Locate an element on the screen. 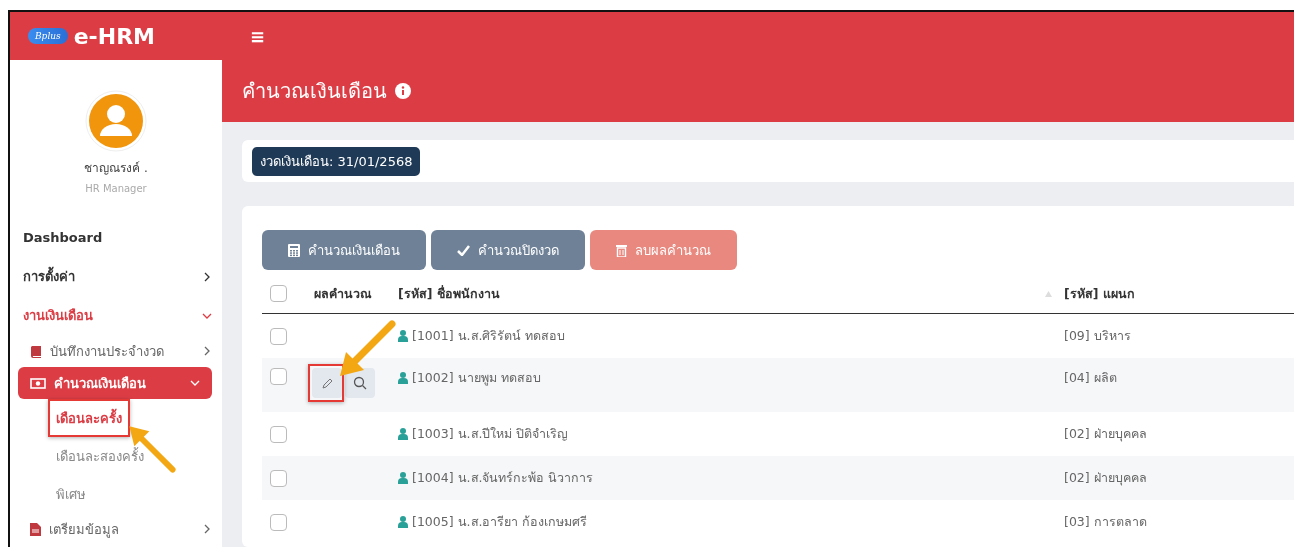  logo-badge: Bplus is located at coordinates (48, 36).